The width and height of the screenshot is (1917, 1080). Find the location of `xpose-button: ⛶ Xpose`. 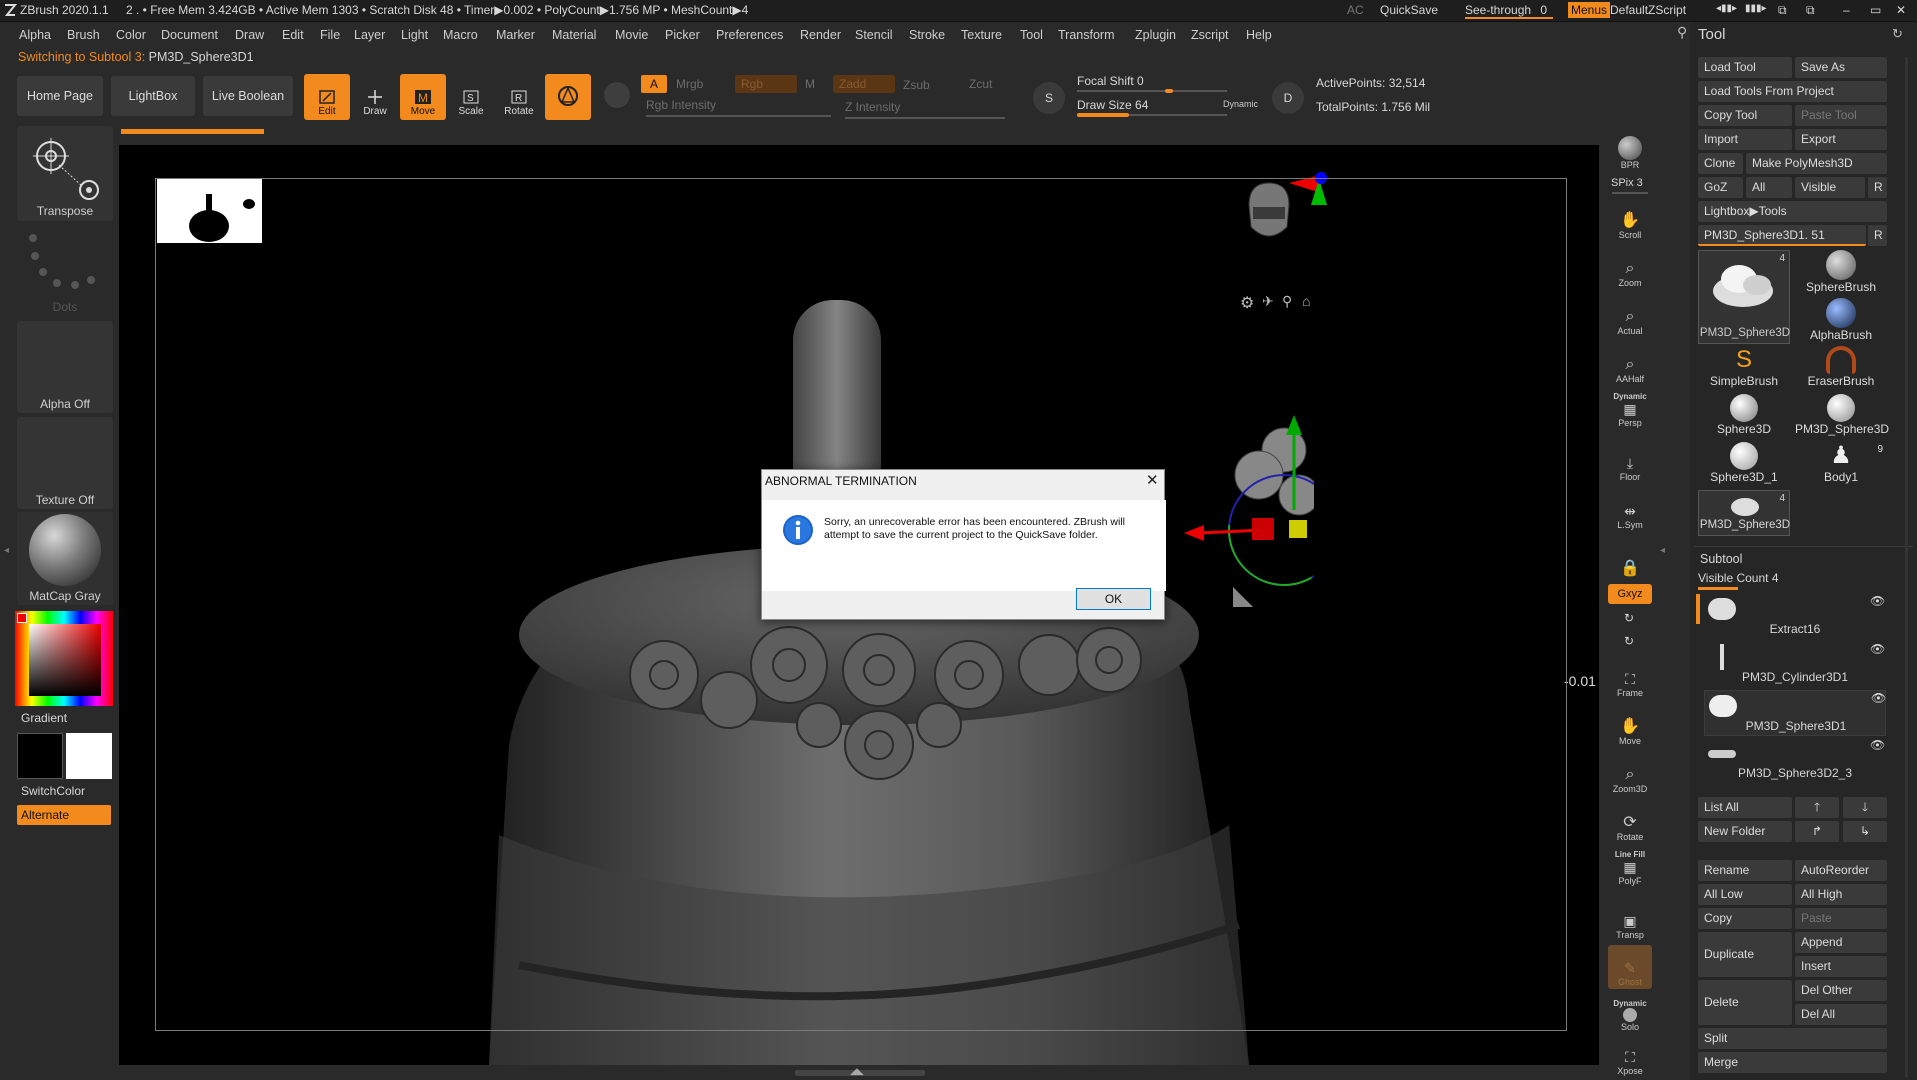

xpose-button: ⛶ Xpose is located at coordinates (1630, 1058).